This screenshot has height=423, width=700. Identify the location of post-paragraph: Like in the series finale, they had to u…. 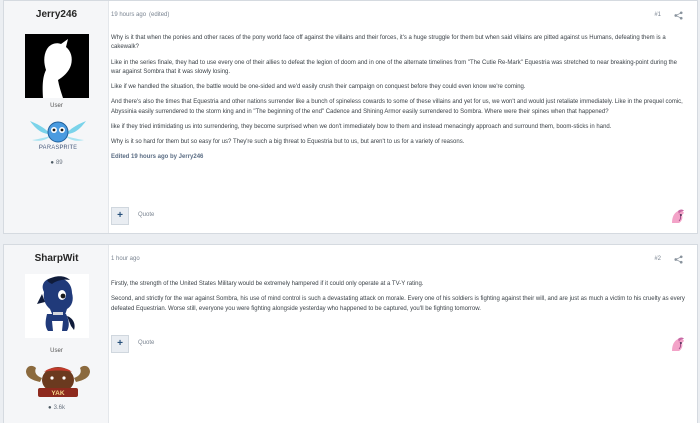
(394, 67).